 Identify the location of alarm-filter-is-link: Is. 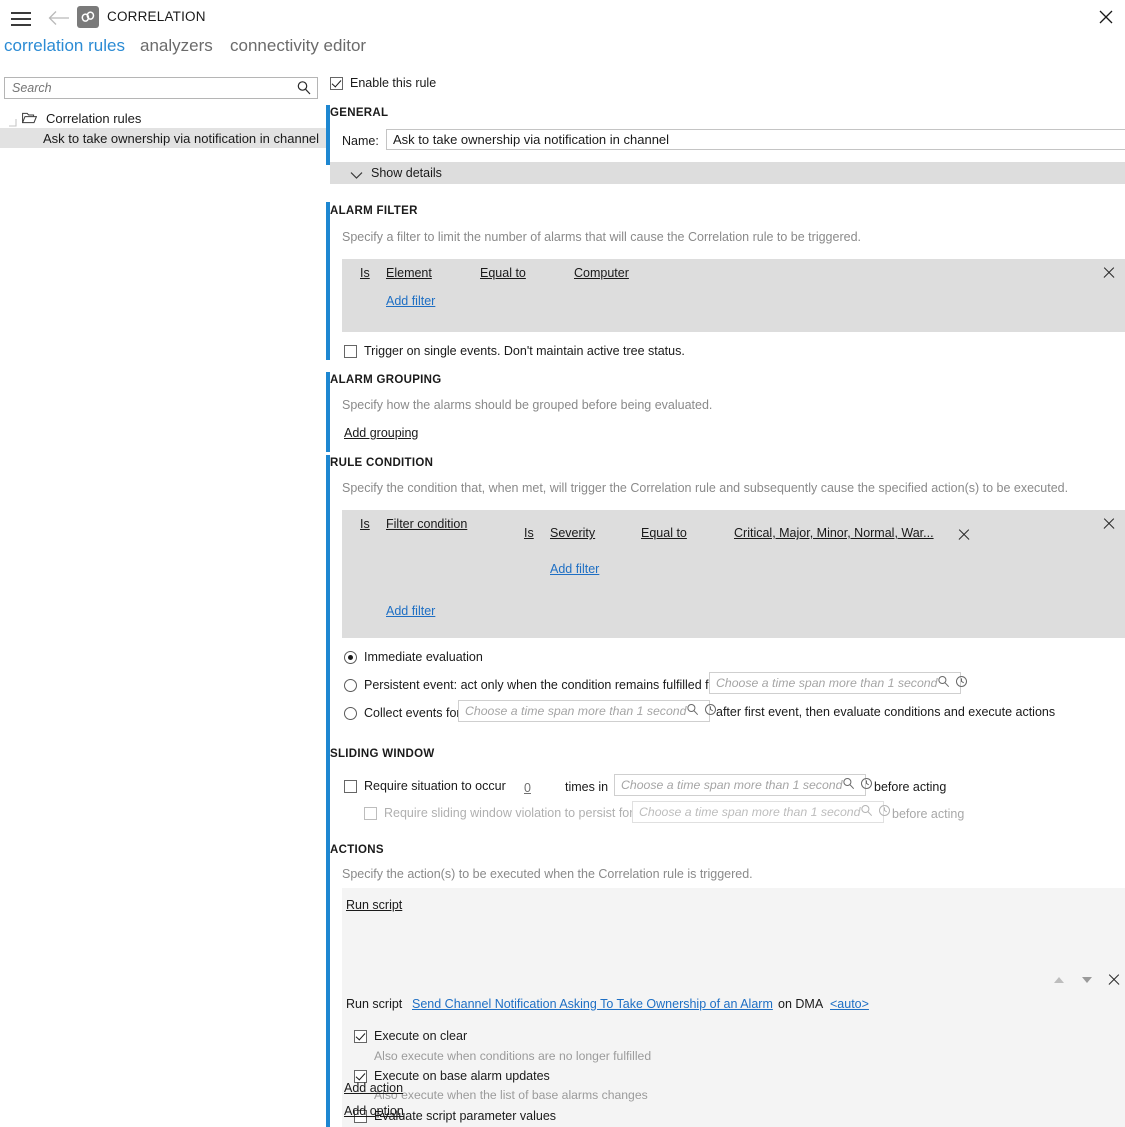
(365, 273).